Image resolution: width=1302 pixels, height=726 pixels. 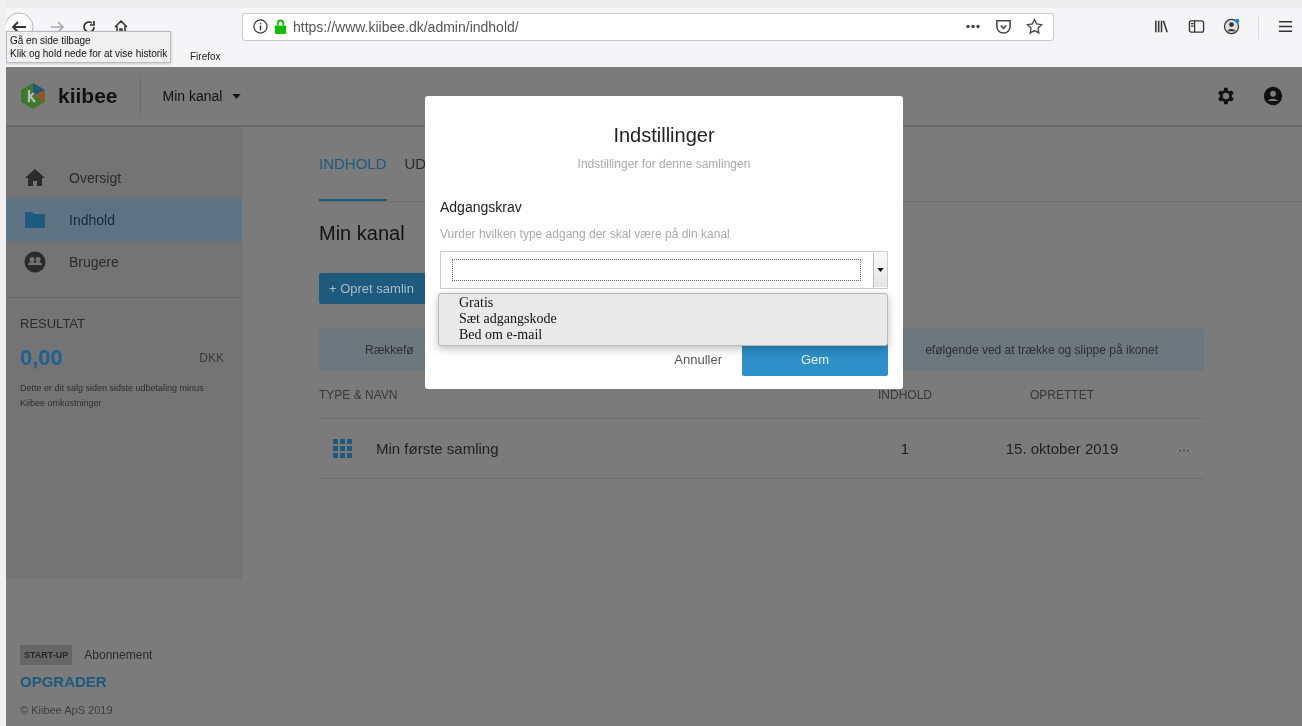 What do you see at coordinates (124, 220) in the screenshot?
I see `sidebar-item: Indhold` at bounding box center [124, 220].